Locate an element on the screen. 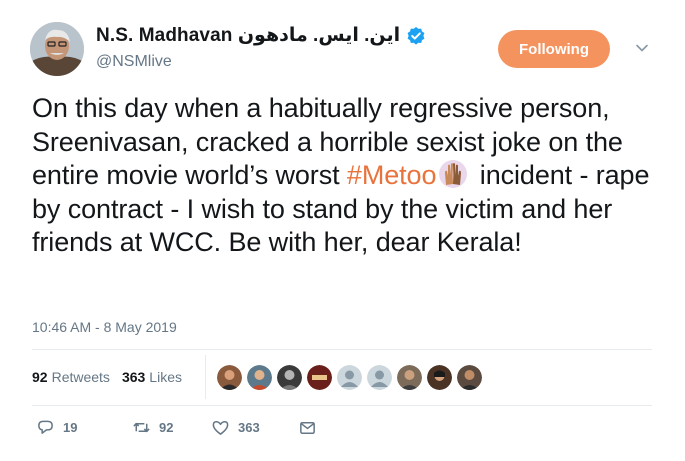  direct-message-button is located at coordinates (307, 427).